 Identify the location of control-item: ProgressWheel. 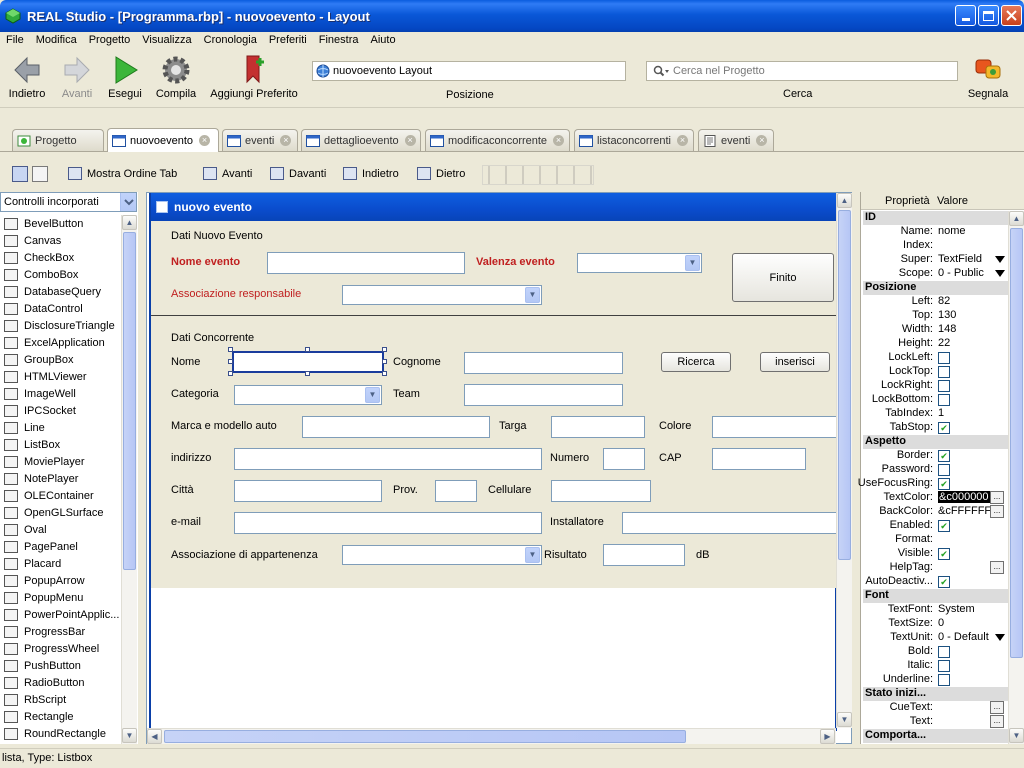
(60, 648).